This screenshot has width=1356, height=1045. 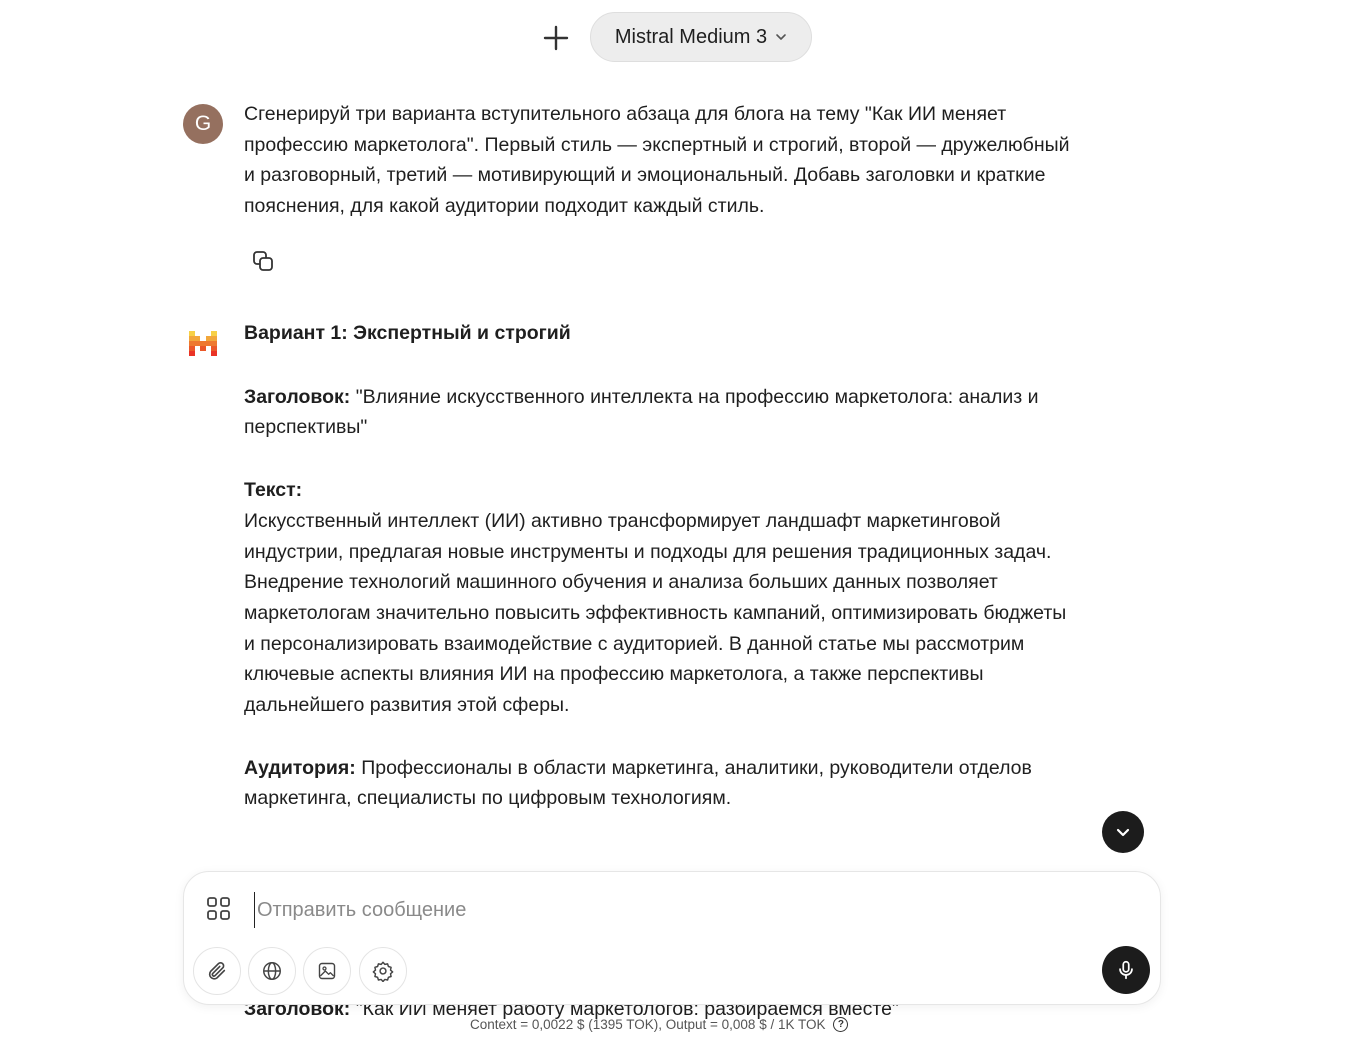 I want to click on image-icon, so click(x=327, y=971).